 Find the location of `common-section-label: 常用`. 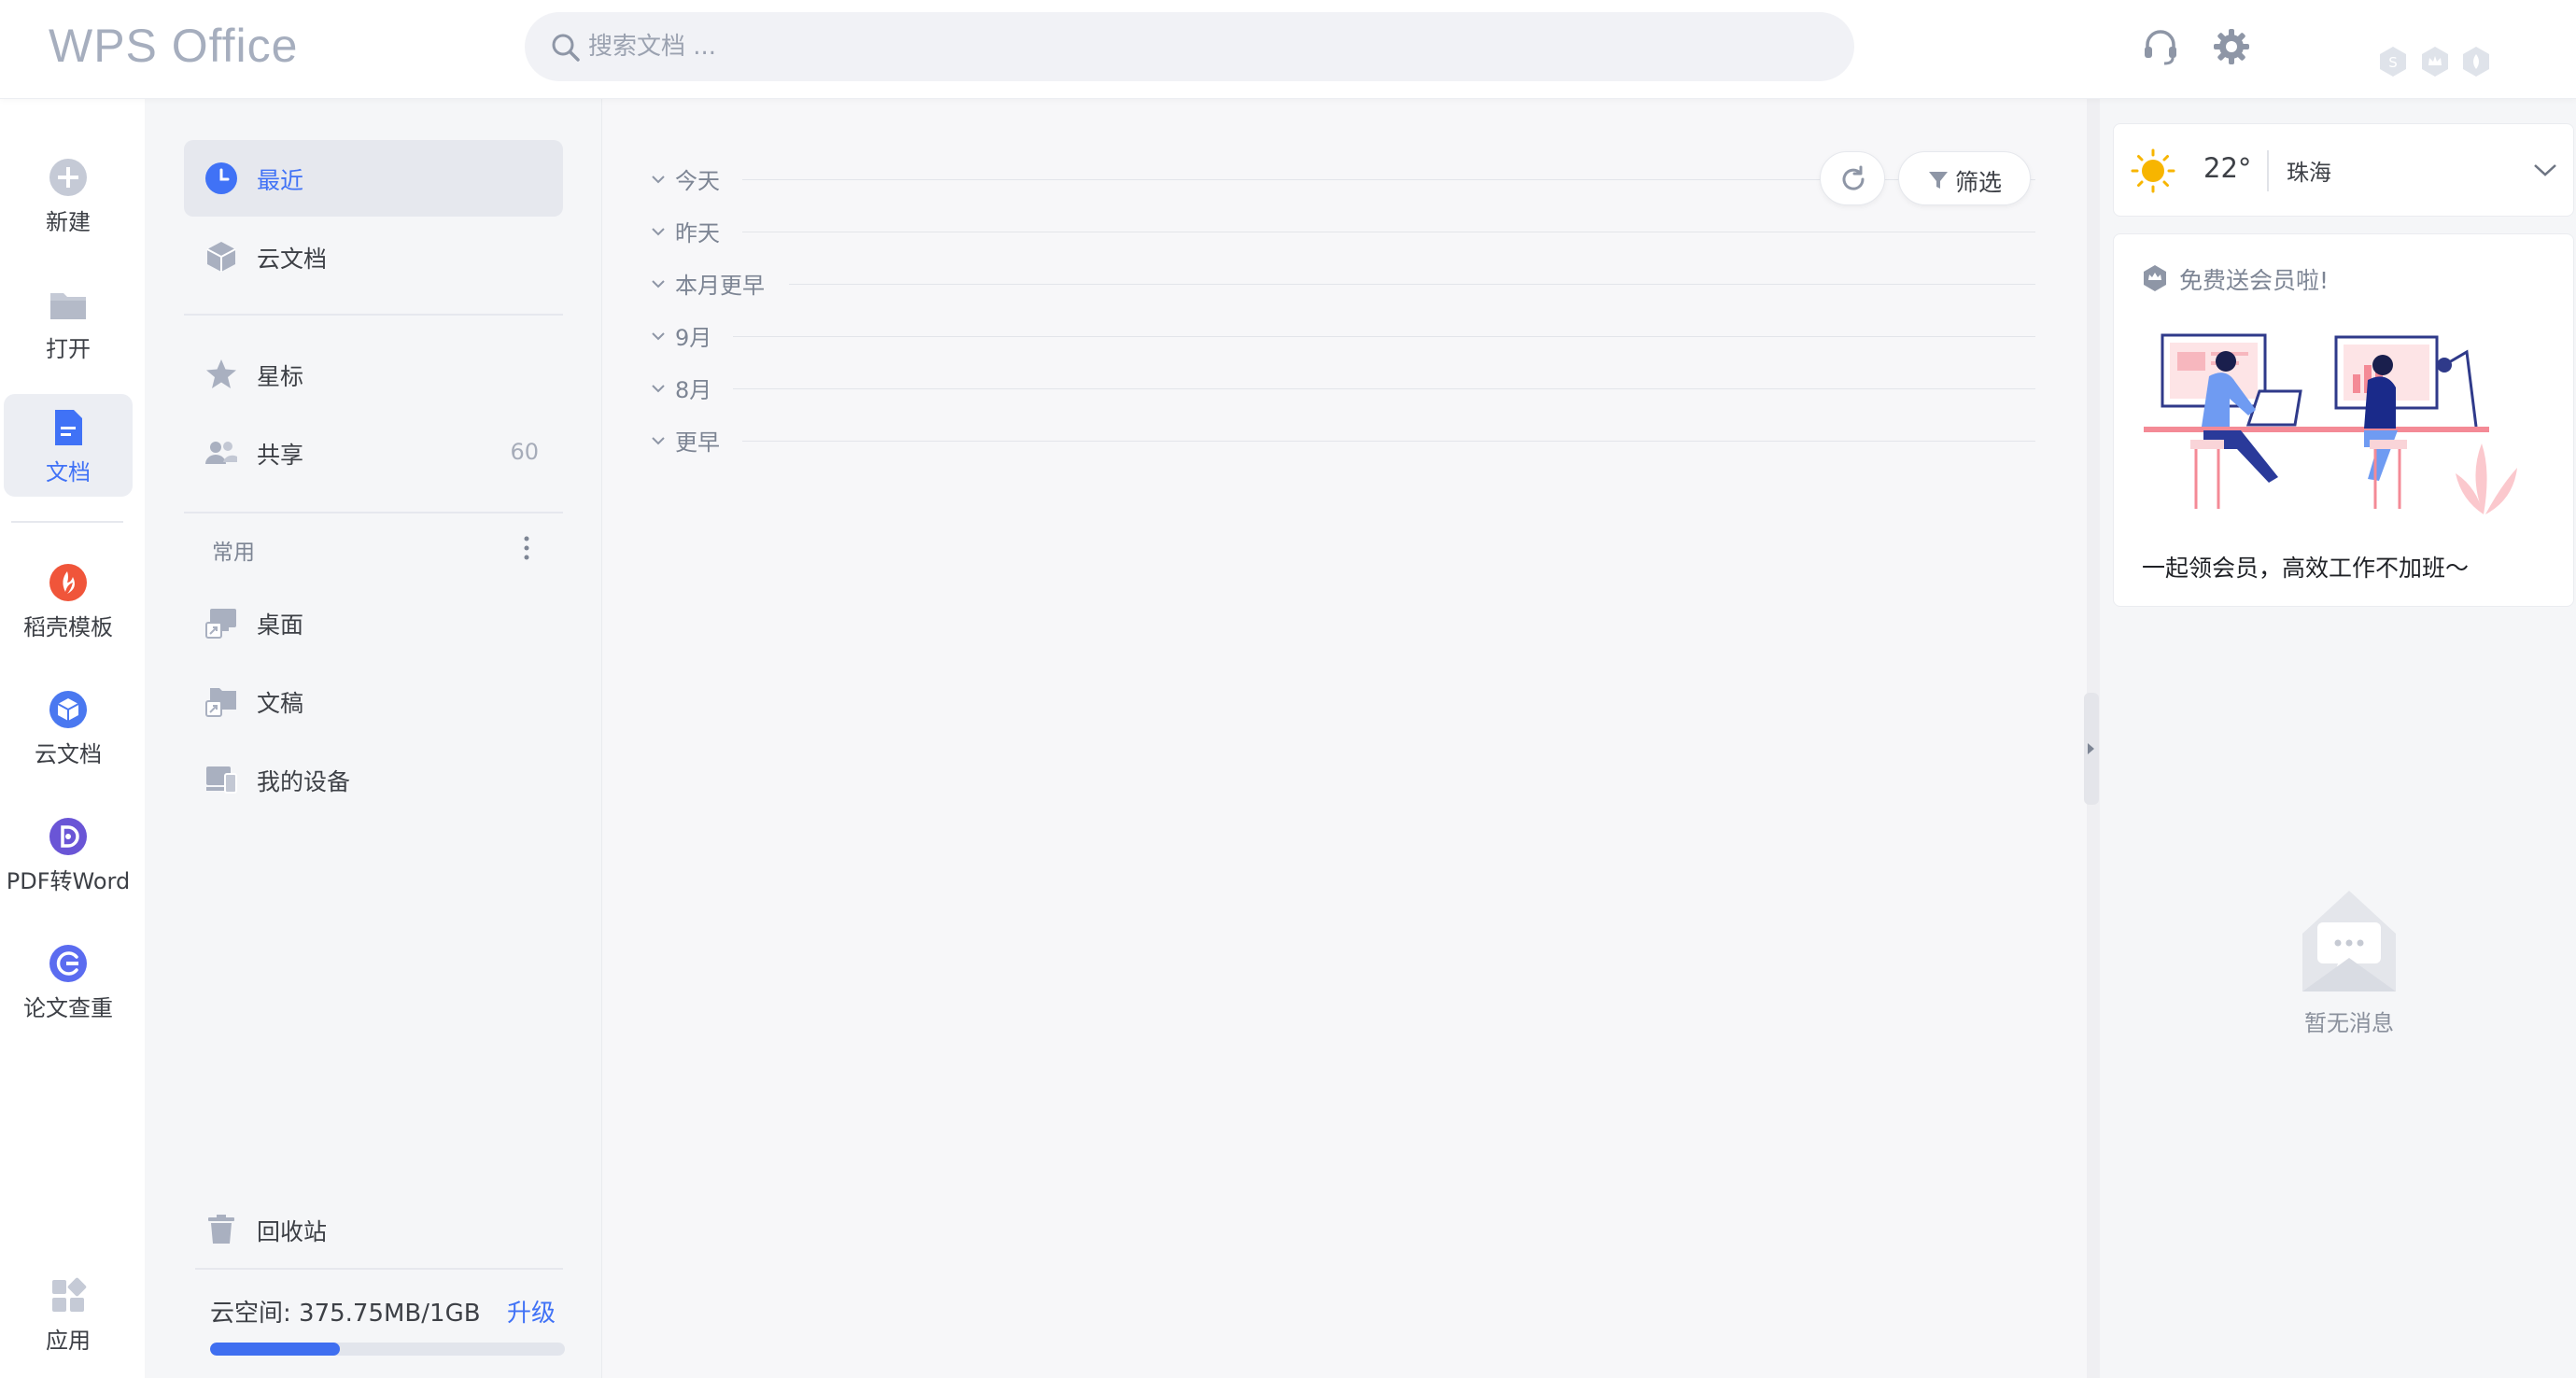

common-section-label: 常用 is located at coordinates (234, 553).